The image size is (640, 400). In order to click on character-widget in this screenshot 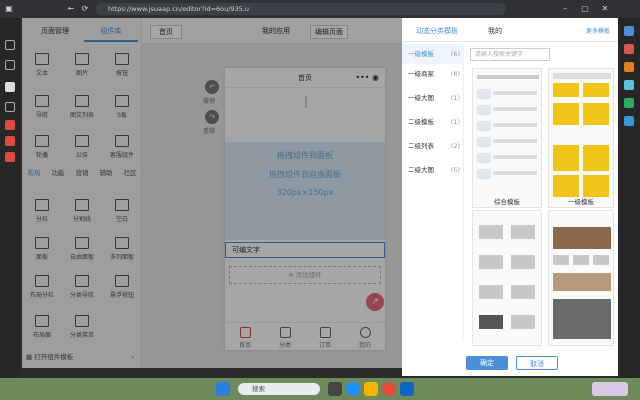, I will do `click(610, 389)`.